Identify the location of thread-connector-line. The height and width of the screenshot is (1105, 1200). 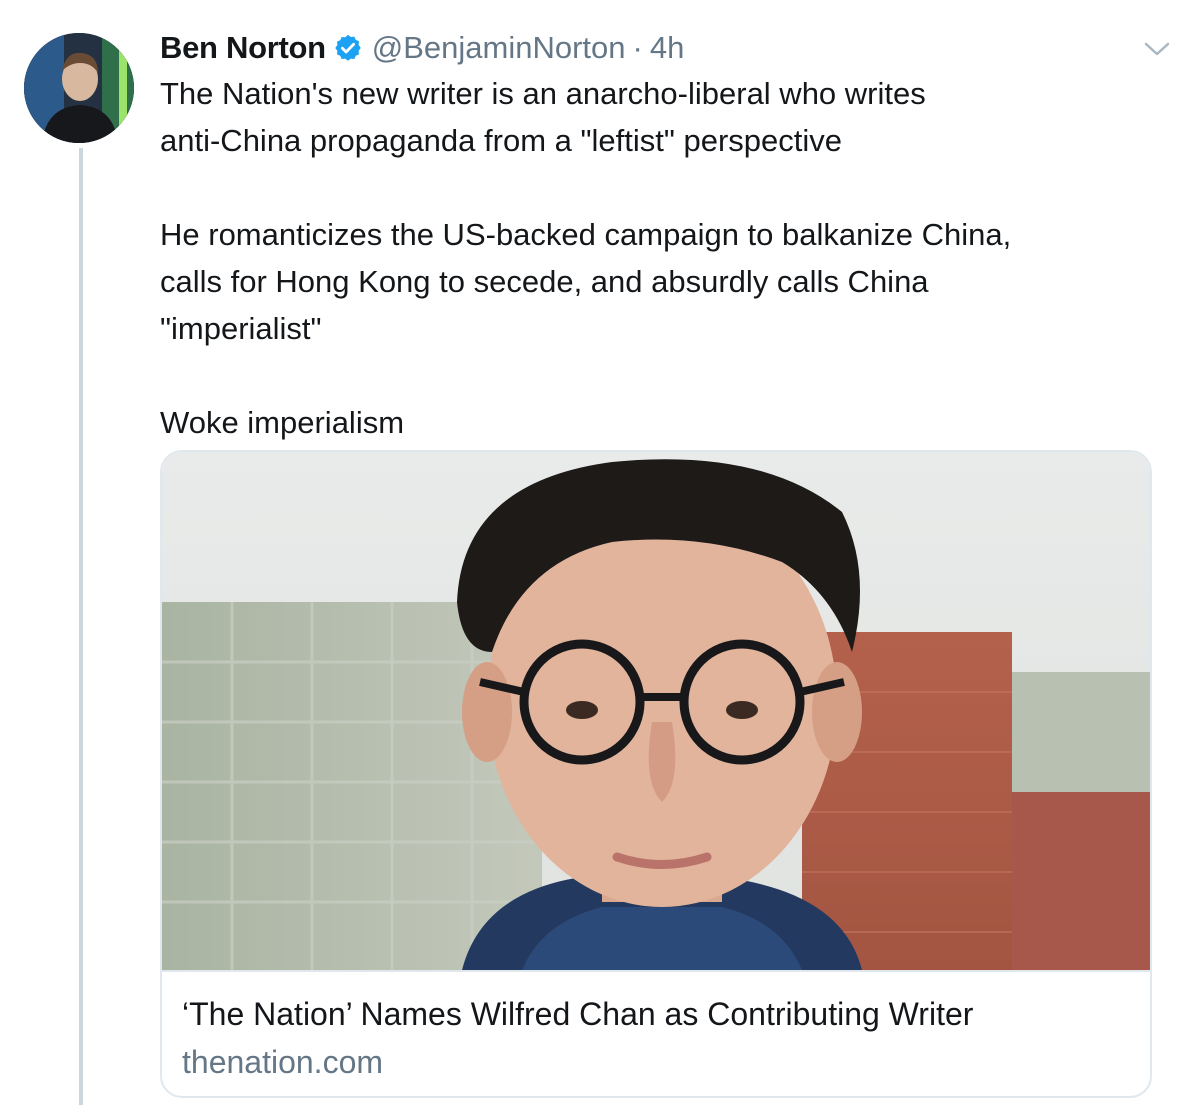
(81, 626).